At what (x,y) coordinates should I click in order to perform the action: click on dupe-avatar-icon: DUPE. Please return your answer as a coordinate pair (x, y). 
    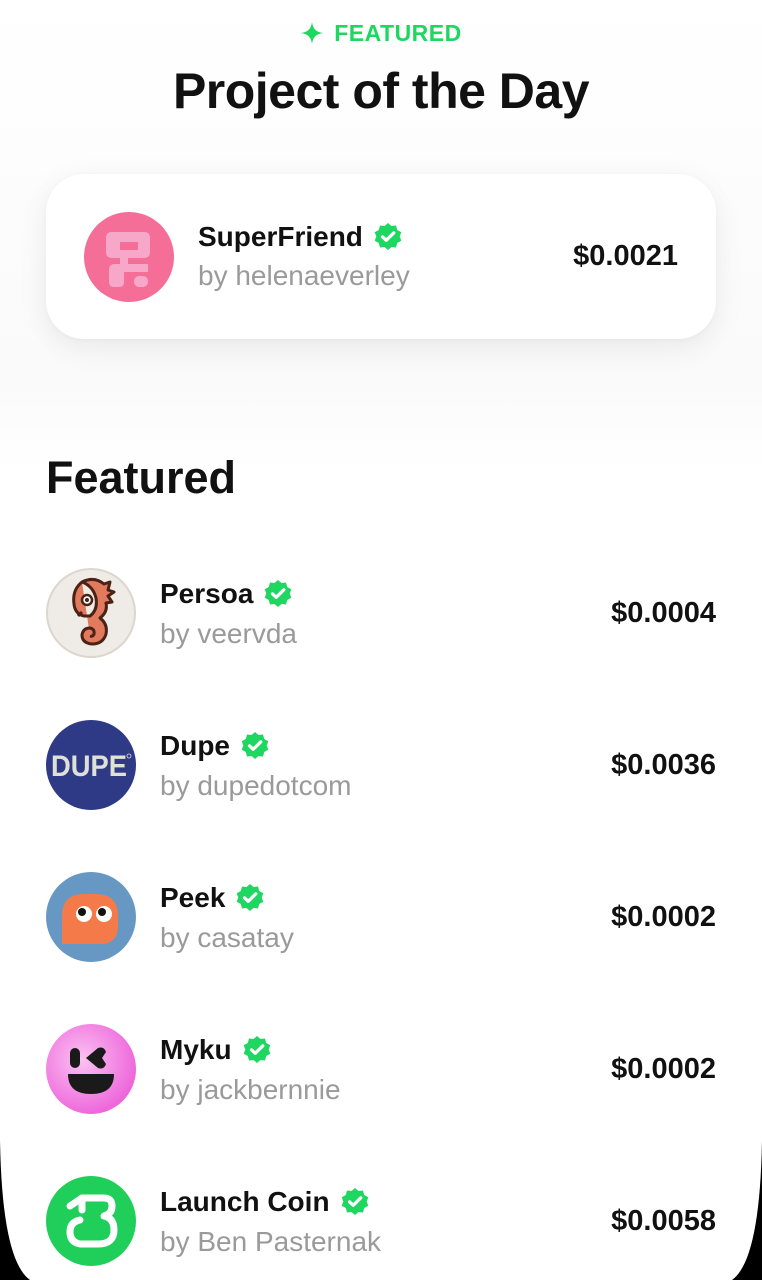
    Looking at the image, I should click on (91, 765).